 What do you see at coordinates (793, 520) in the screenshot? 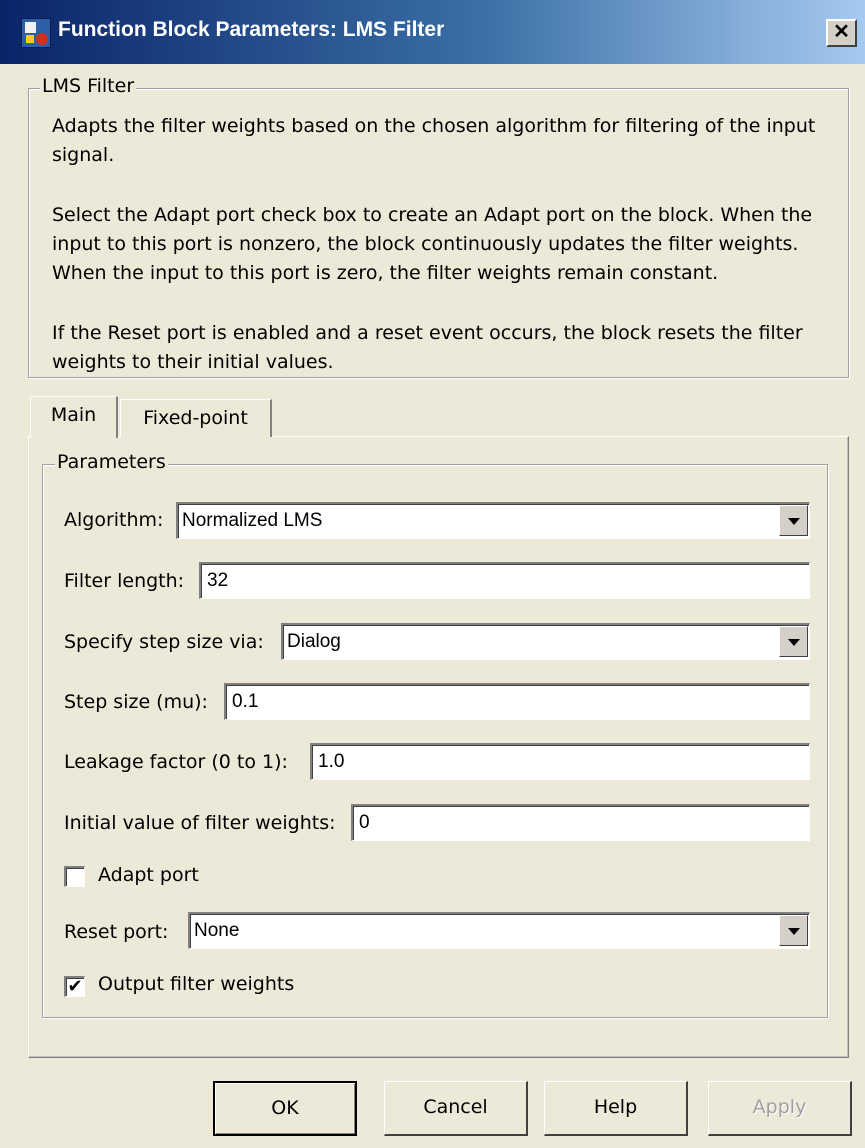
I see `algorithm-dropdown-arrow-icon` at bounding box center [793, 520].